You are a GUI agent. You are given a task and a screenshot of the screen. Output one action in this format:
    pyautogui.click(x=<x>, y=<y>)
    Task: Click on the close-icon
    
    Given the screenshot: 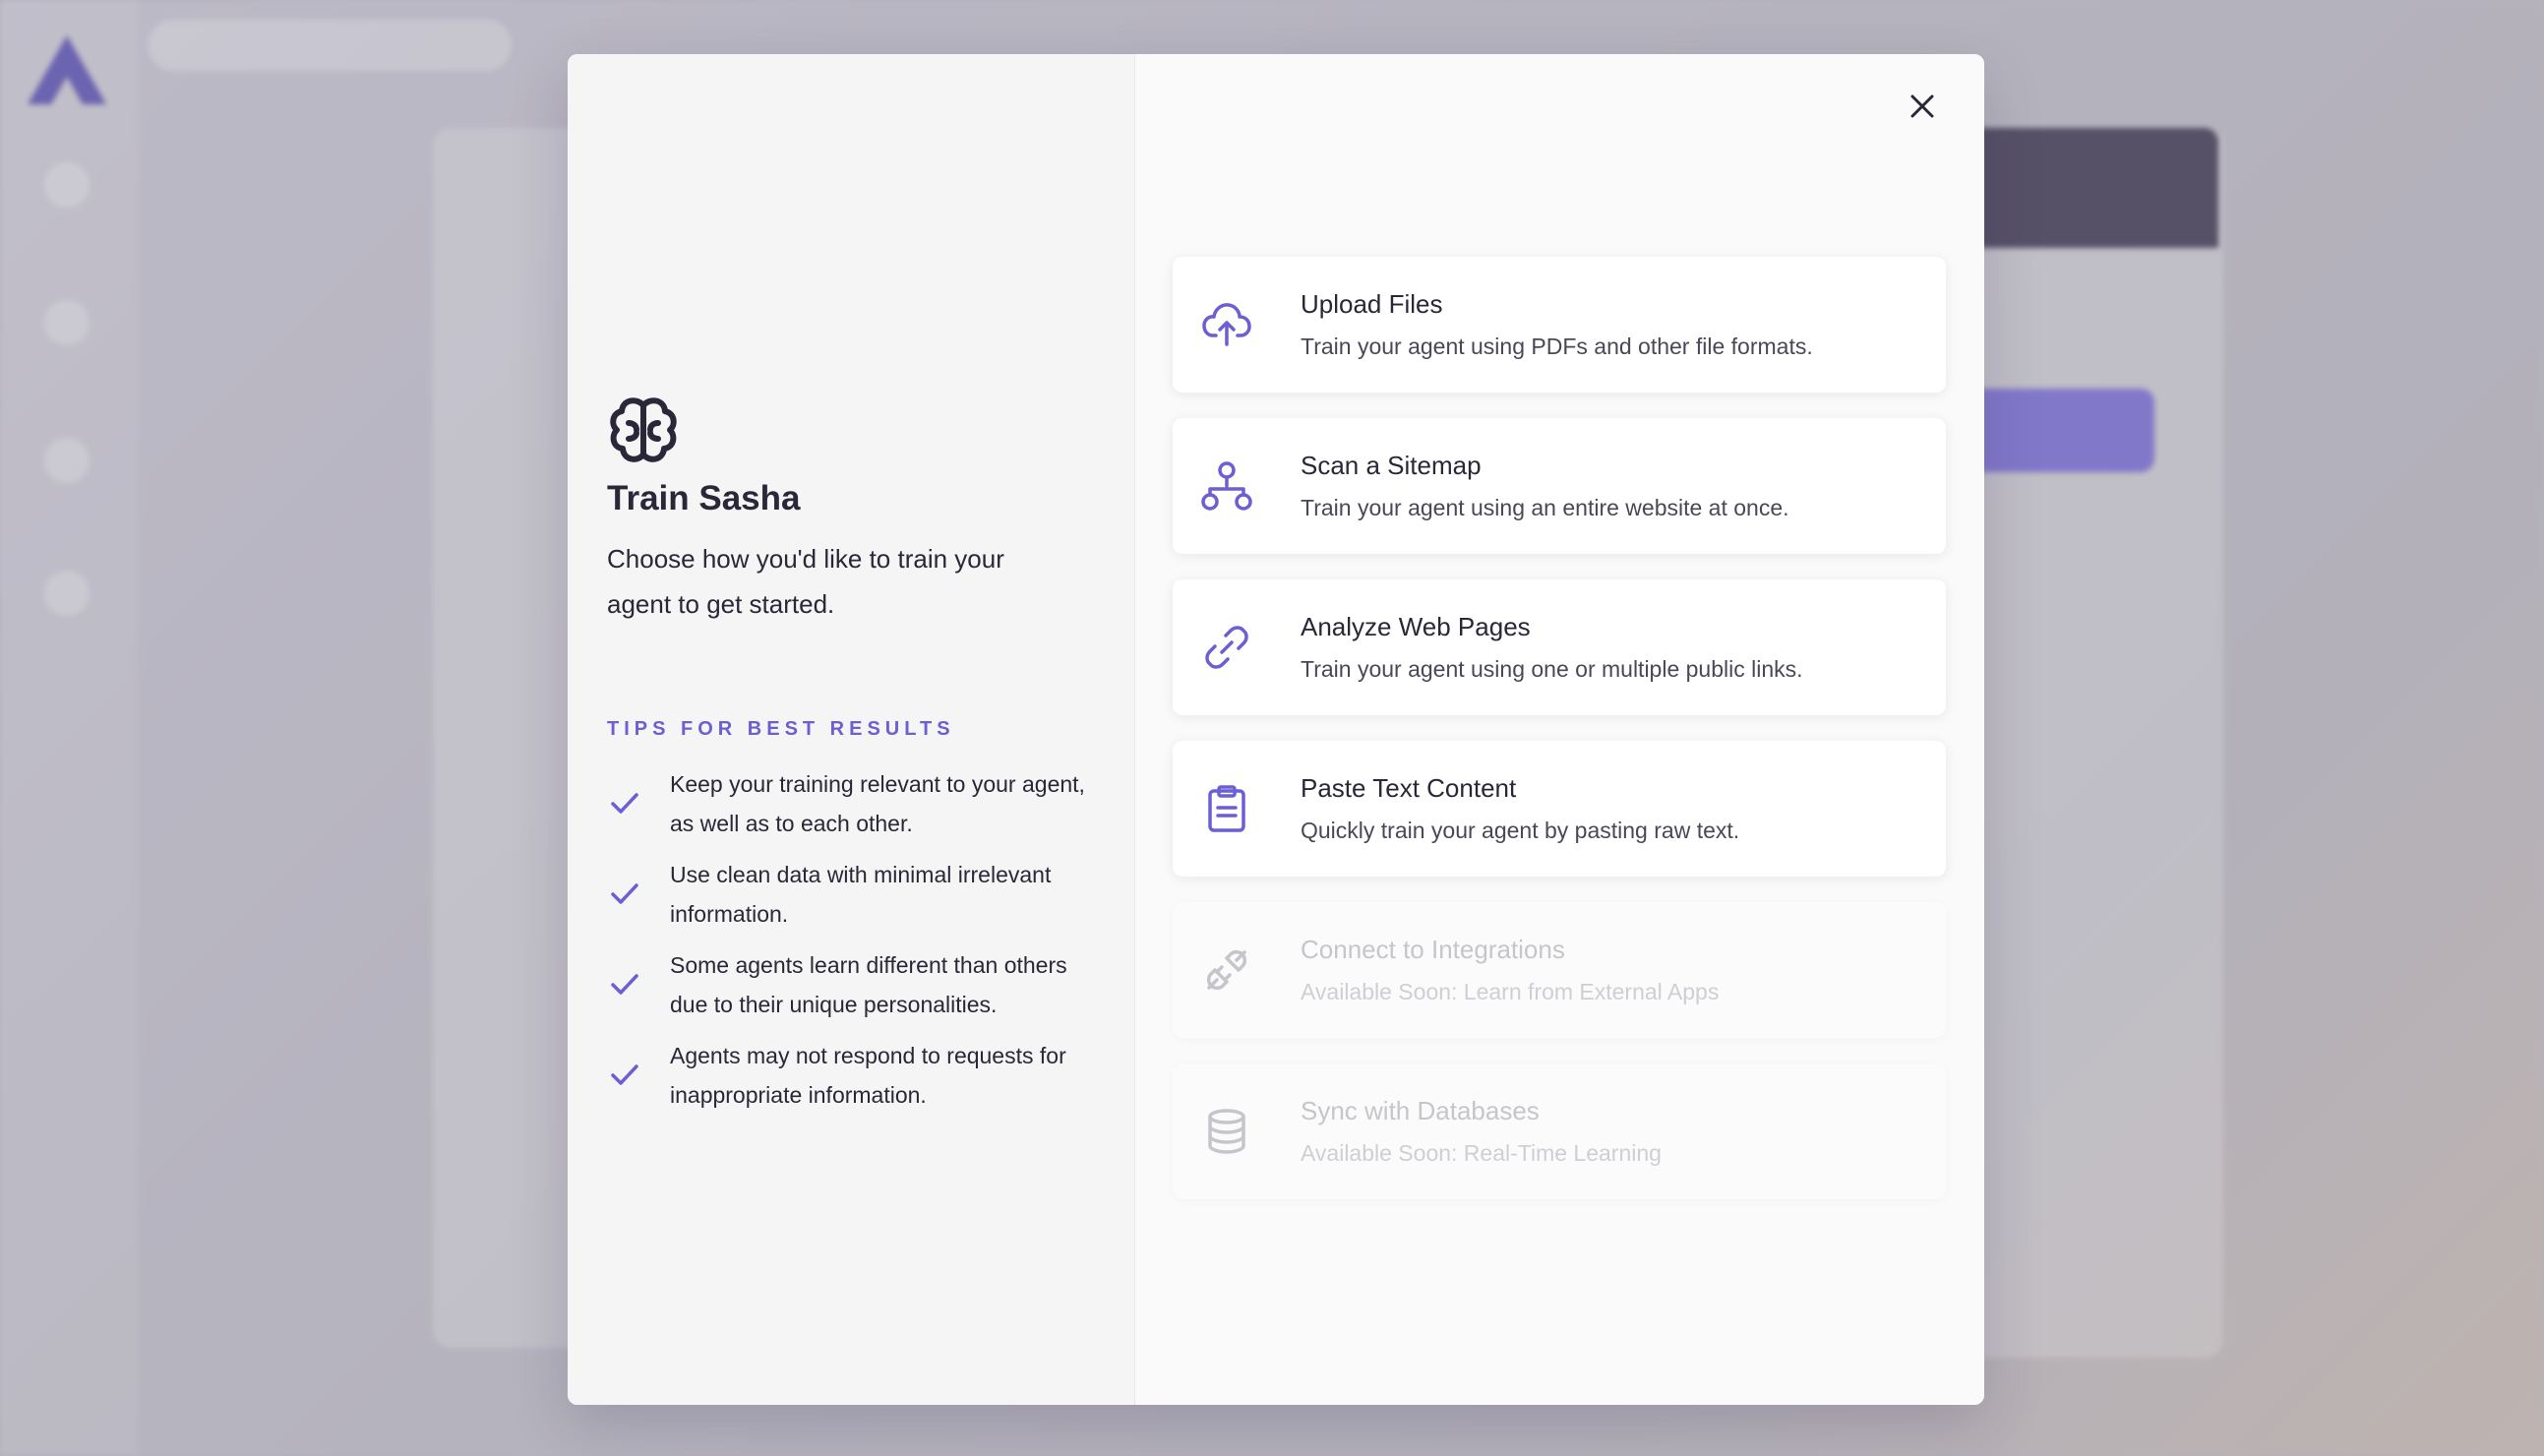 What is the action you would take?
    pyautogui.click(x=1922, y=106)
    